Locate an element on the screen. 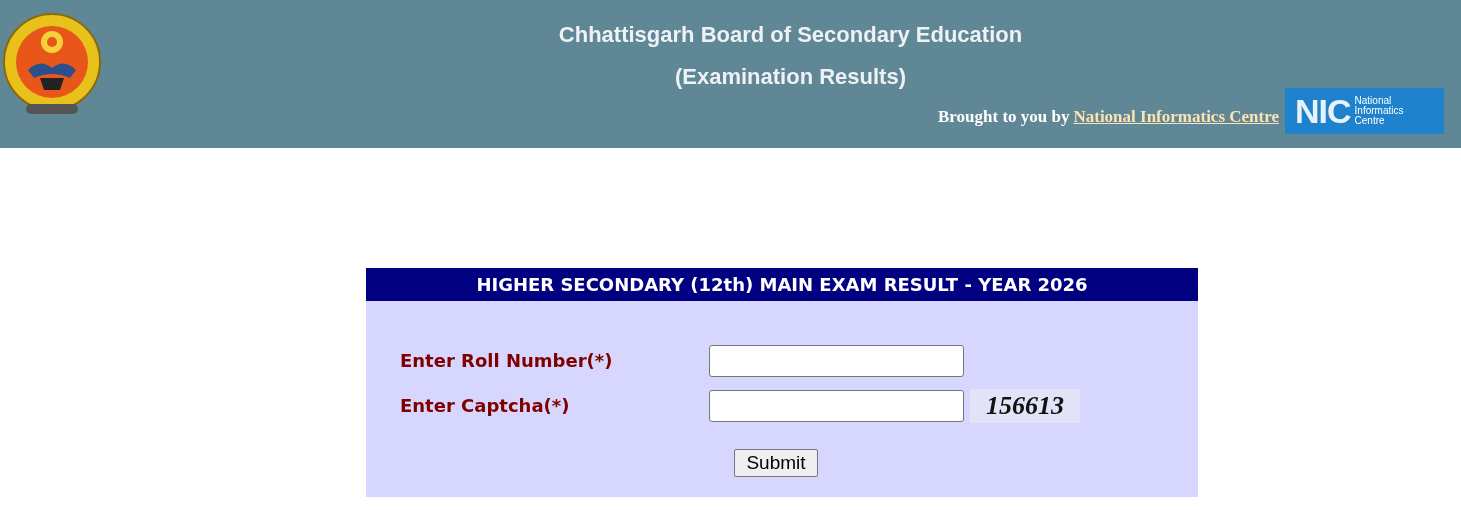  emblem-logo-icon is located at coordinates (52, 64).